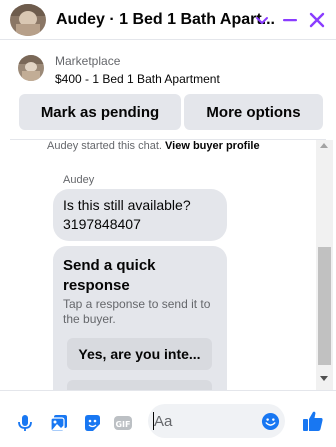  What do you see at coordinates (102, 224) in the screenshot?
I see `message-line: 3197848407` at bounding box center [102, 224].